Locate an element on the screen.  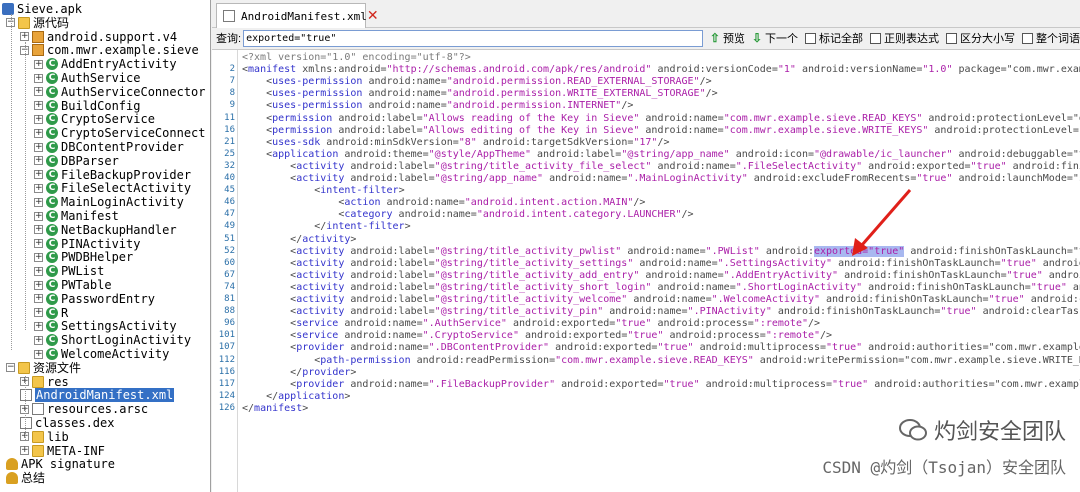
tree-item-label: AndroidManifest.xml is located at coordinates (105, 395).